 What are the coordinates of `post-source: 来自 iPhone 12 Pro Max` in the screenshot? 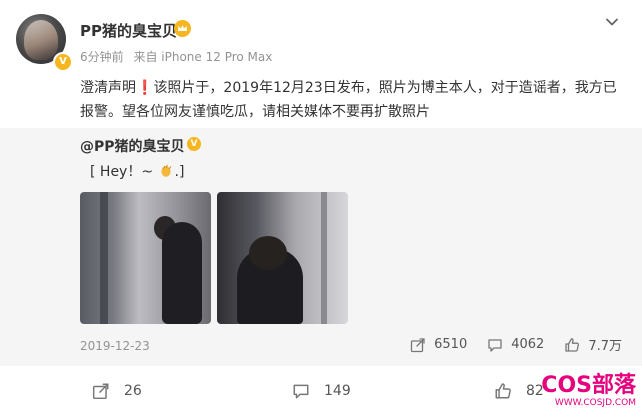 It's located at (202, 57).